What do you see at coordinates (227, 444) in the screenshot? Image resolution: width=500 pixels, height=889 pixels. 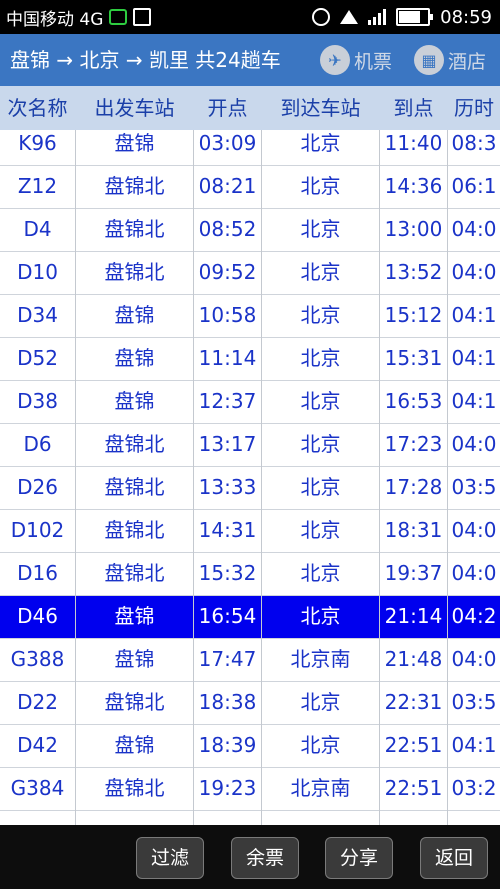 I see `cell-depart-time: 13:17` at bounding box center [227, 444].